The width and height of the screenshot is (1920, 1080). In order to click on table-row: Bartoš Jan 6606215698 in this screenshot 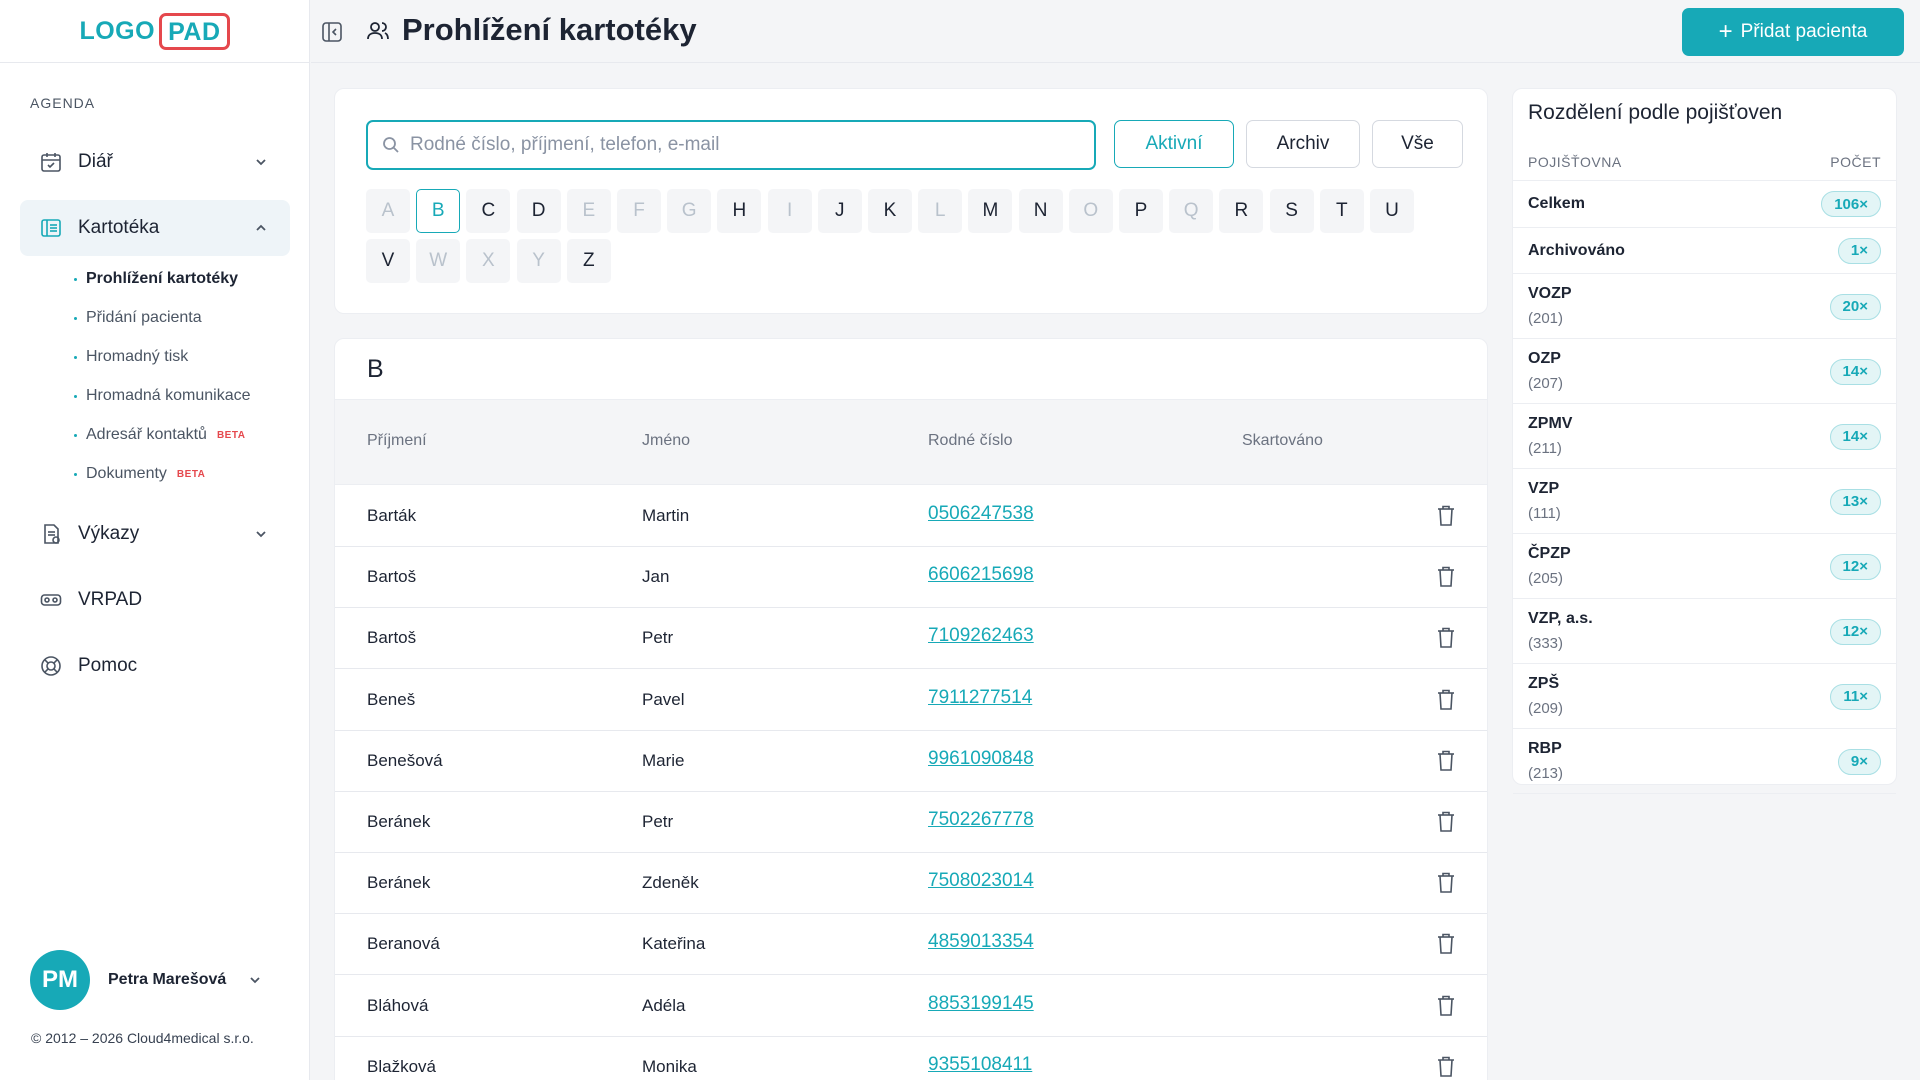, I will do `click(911, 578)`.